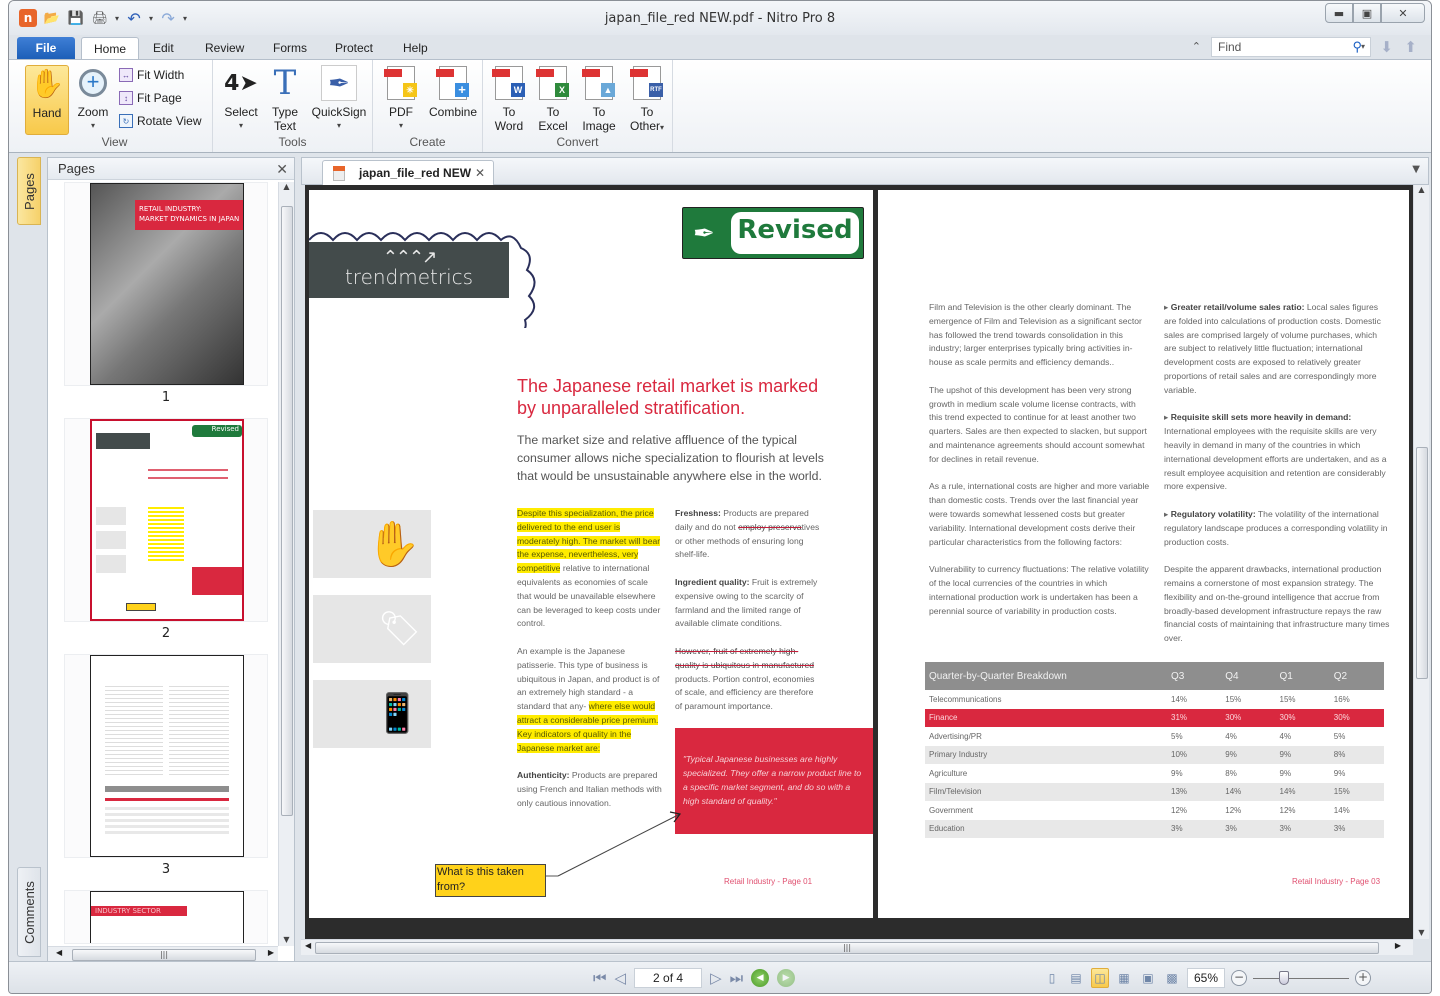  What do you see at coordinates (224, 48) in the screenshot?
I see `tab-review: Review` at bounding box center [224, 48].